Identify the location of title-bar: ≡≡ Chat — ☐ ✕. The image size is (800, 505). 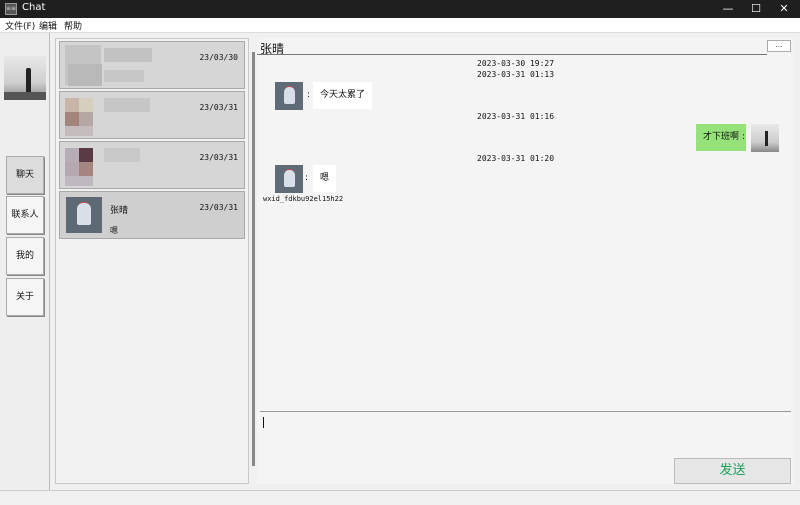
(400, 9).